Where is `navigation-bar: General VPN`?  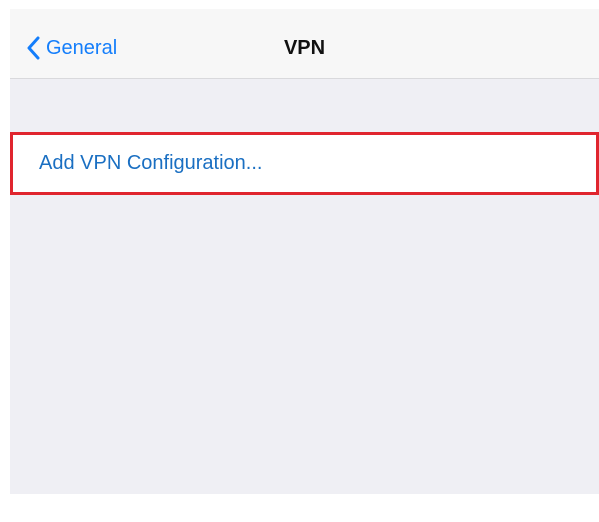 navigation-bar: General VPN is located at coordinates (304, 44).